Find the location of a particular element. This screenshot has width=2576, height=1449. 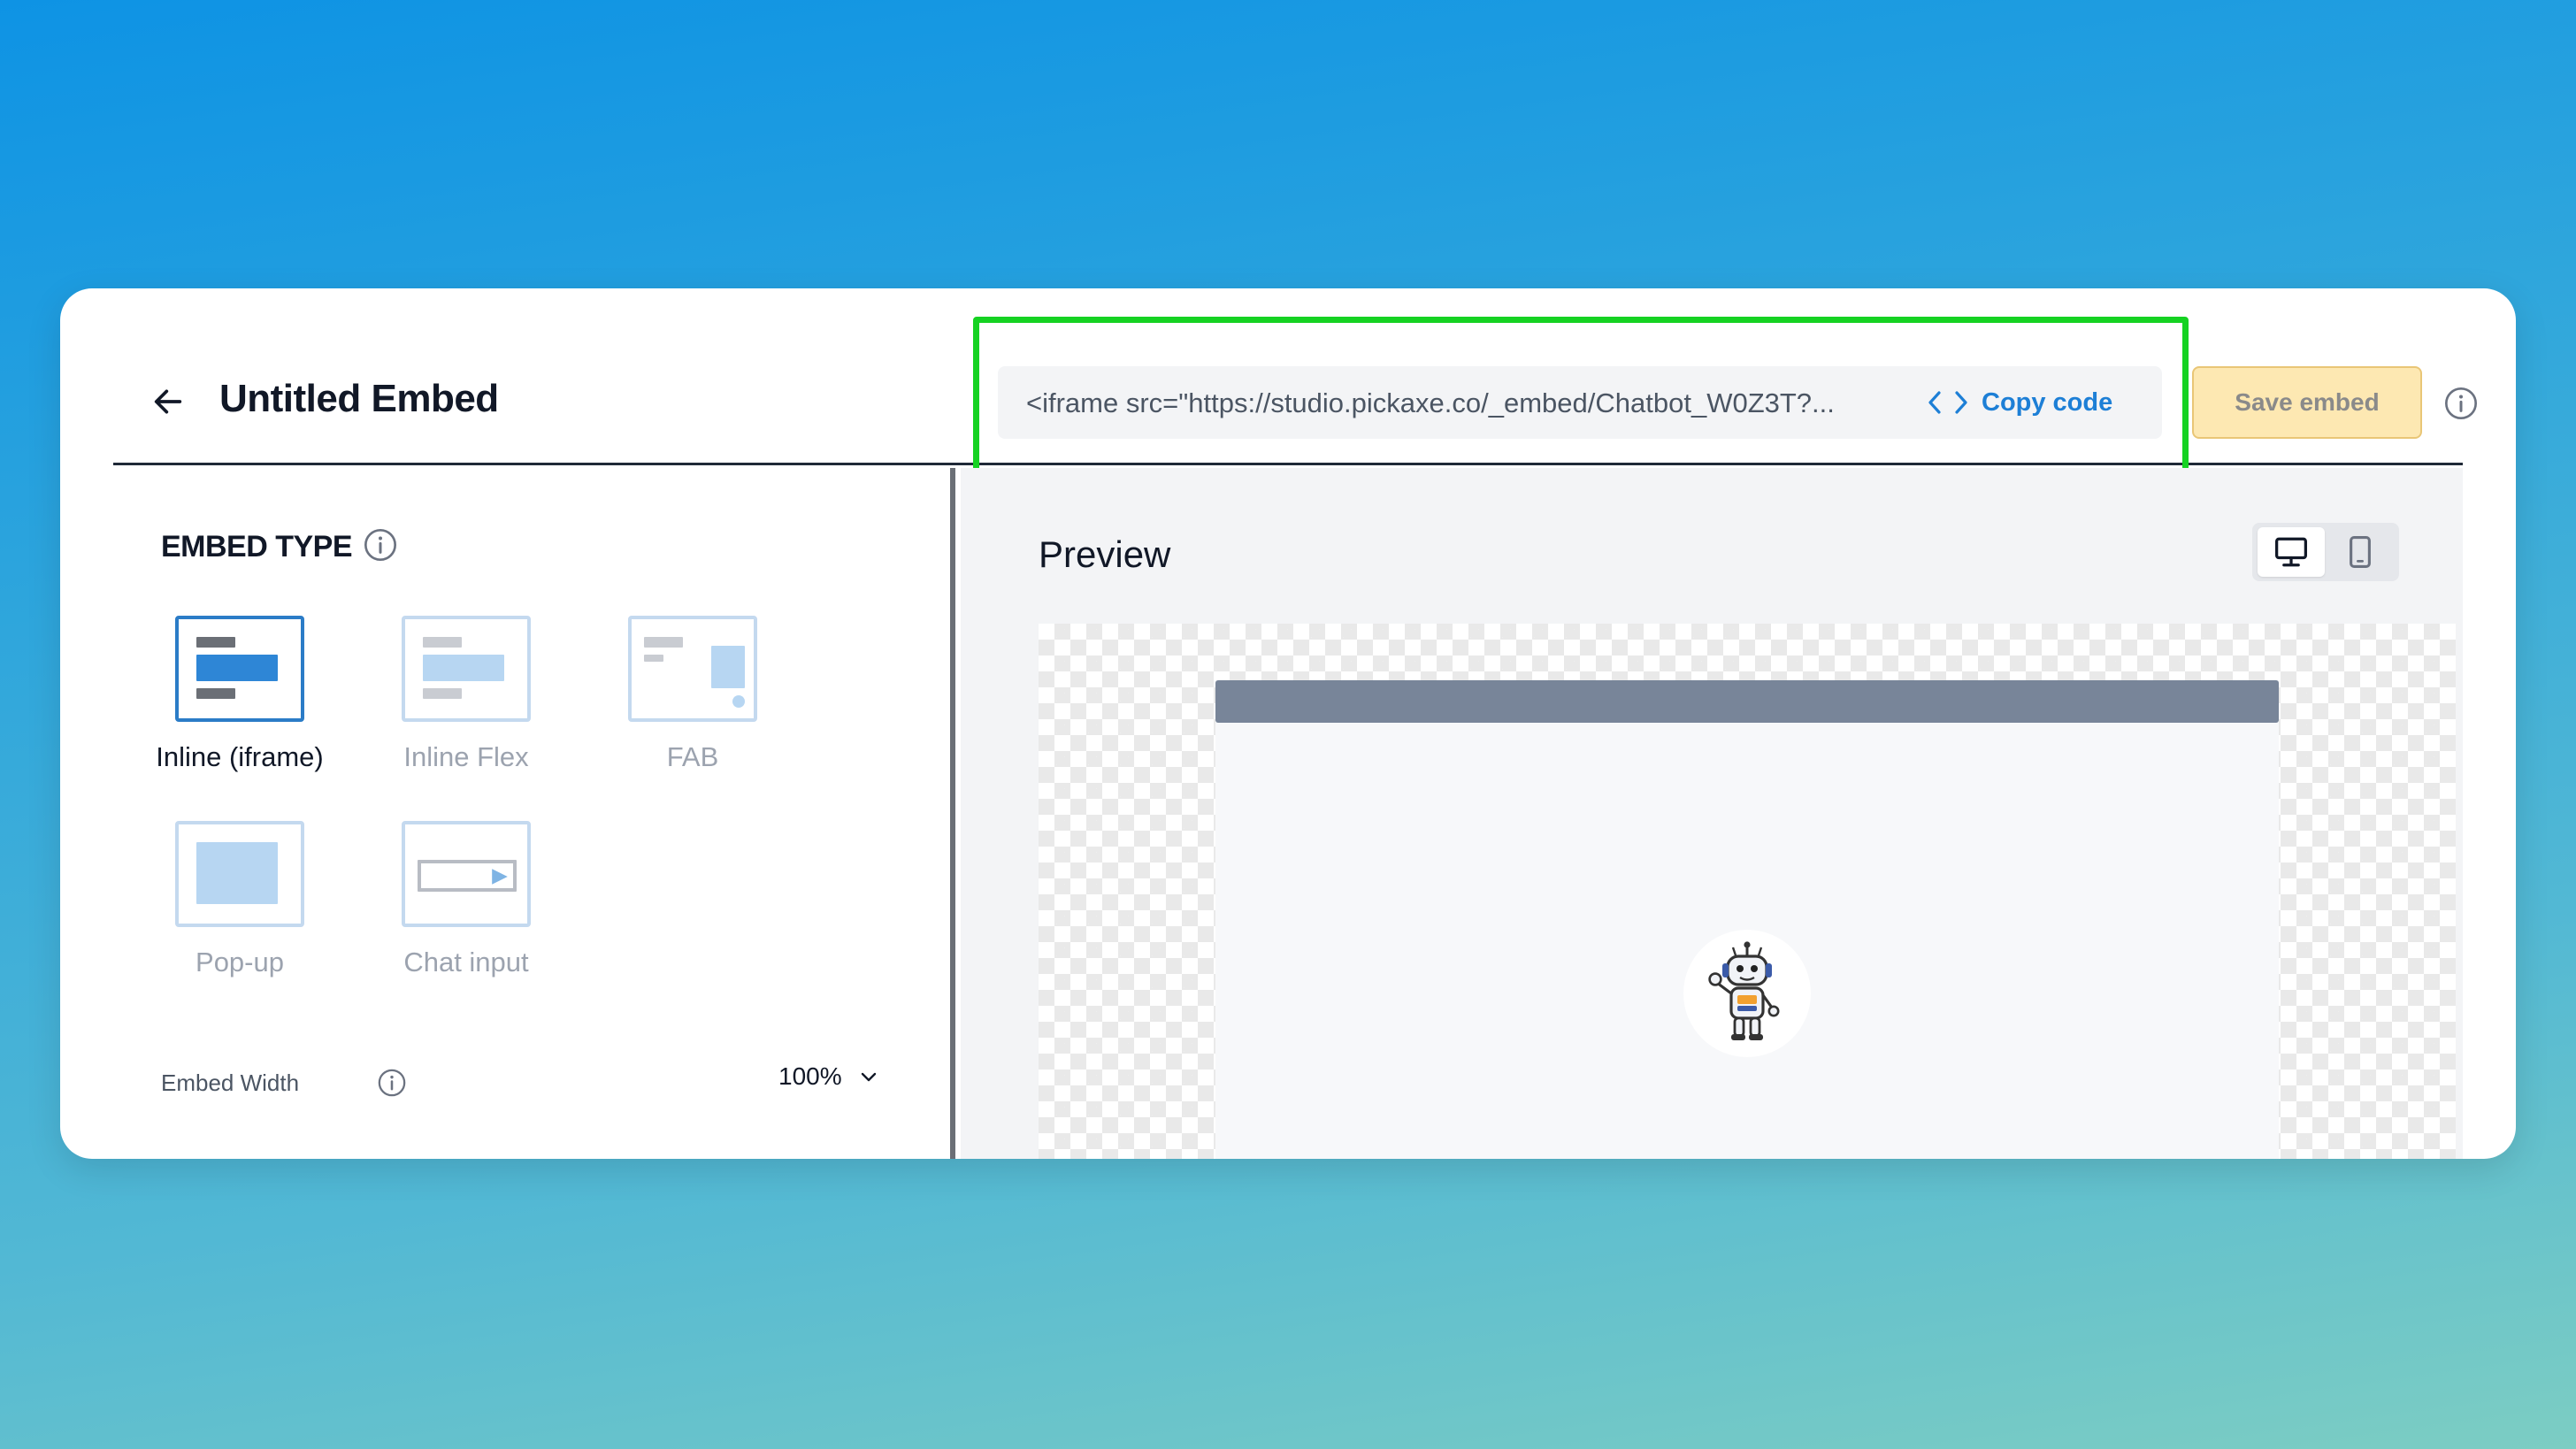

save-embed-button: Save embed is located at coordinates (2307, 402).